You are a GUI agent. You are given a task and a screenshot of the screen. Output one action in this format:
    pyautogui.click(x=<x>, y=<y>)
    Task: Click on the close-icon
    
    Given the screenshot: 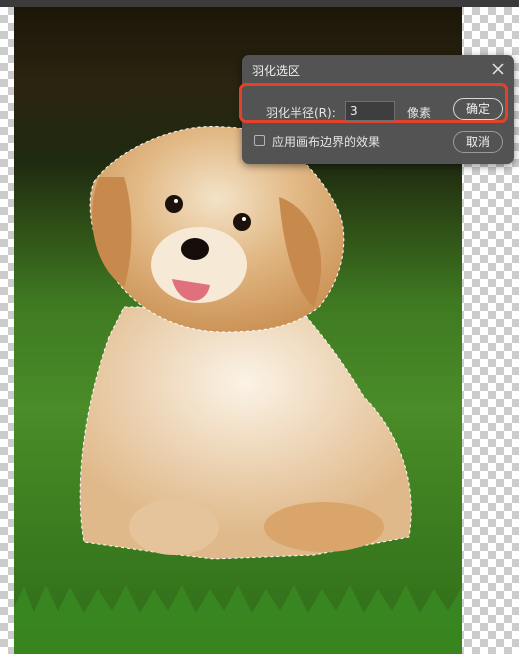 What is the action you would take?
    pyautogui.click(x=498, y=69)
    